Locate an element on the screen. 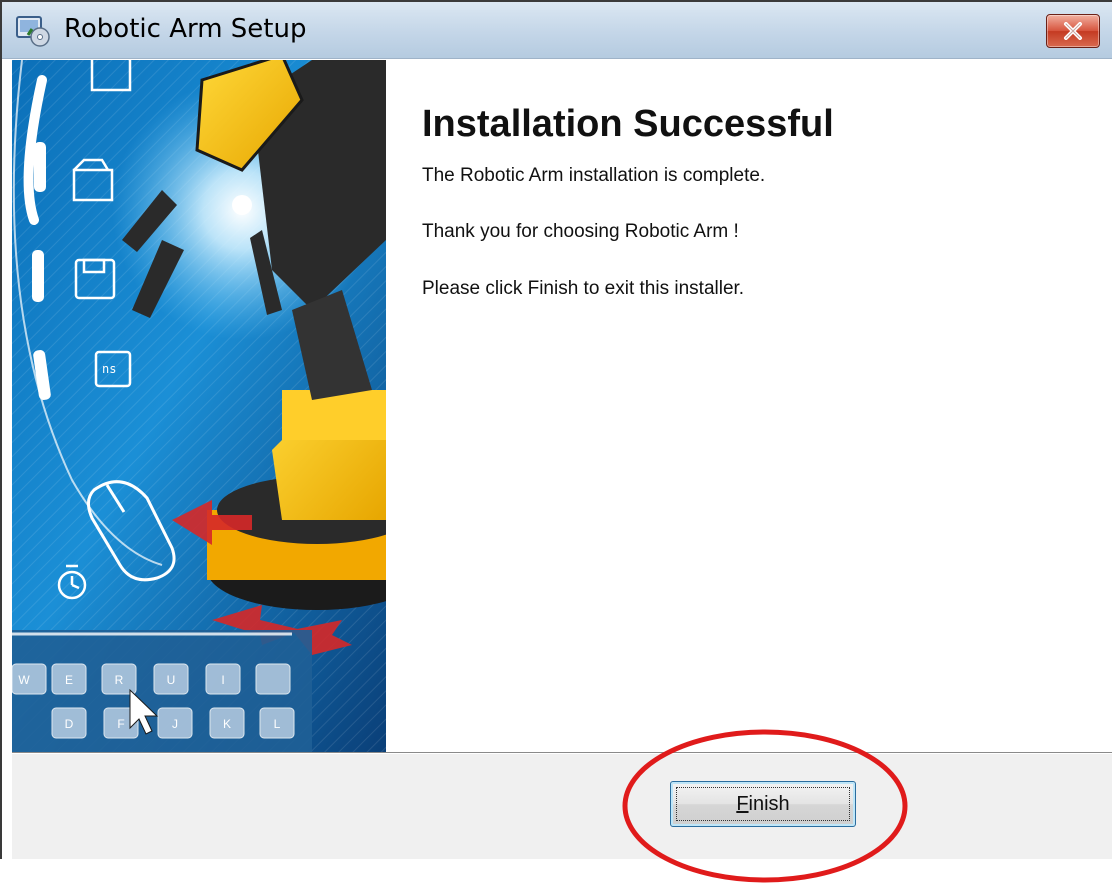 This screenshot has height=886, width=1112. thank-you-message: Thank you for choosing Robotic Arm ! is located at coordinates (580, 231).